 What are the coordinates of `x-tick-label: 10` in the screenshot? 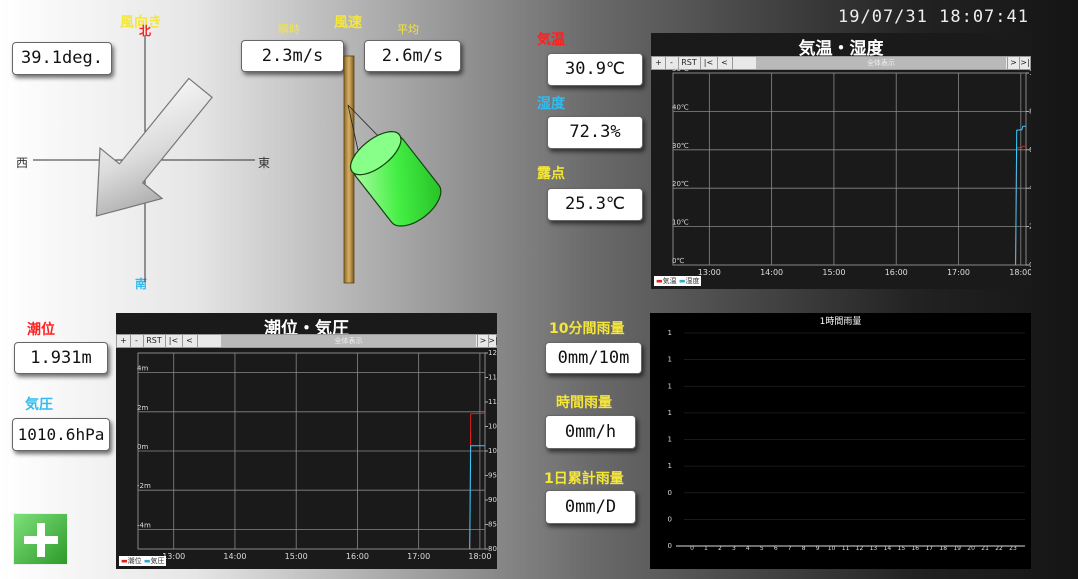 It's located at (832, 548).